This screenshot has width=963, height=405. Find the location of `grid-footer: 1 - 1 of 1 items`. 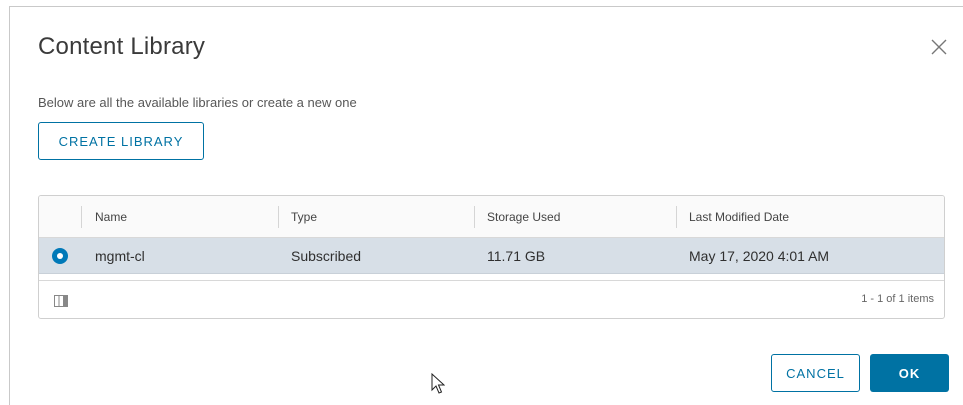

grid-footer: 1 - 1 of 1 items is located at coordinates (491, 299).